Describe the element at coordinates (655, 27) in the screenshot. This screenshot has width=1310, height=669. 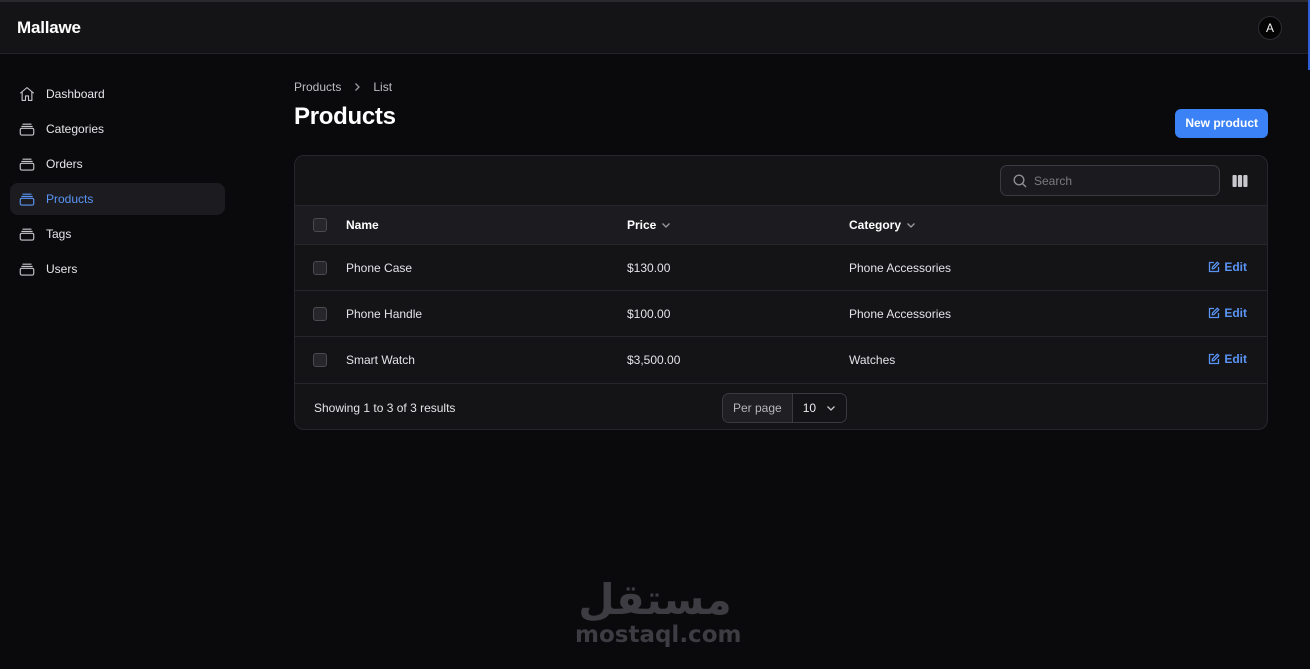
I see `top-bar: Mallawe A` at that location.